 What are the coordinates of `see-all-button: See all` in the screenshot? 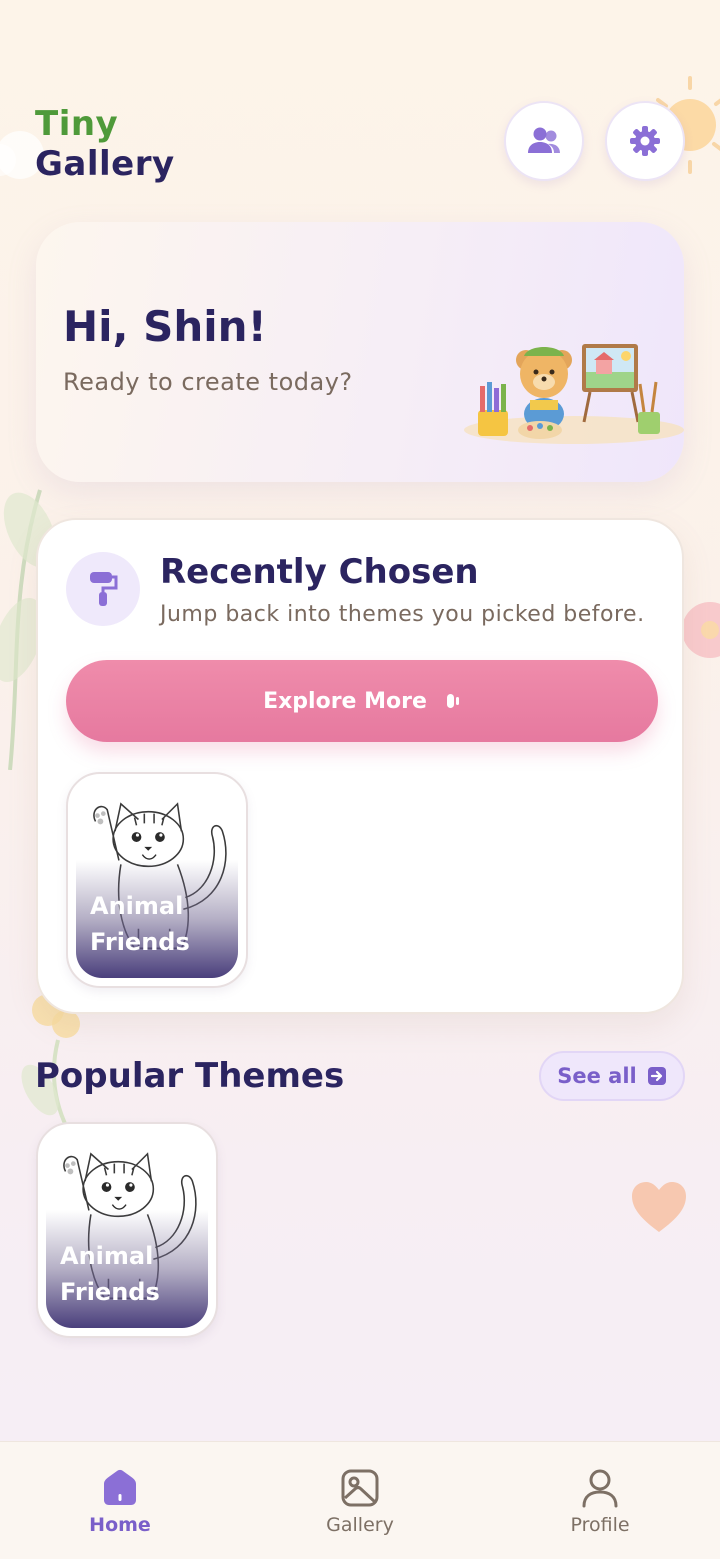 It's located at (612, 1076).